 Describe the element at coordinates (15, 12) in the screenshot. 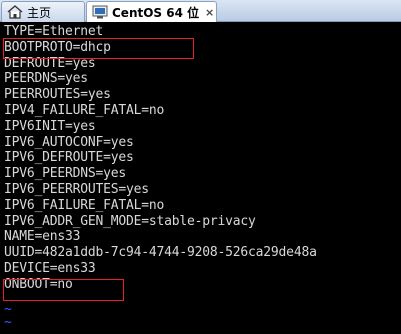

I see `home-icon` at that location.